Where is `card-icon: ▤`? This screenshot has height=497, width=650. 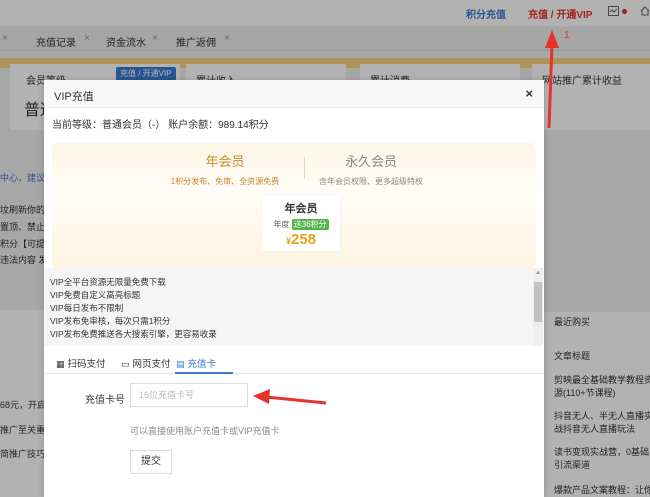
card-icon: ▤ is located at coordinates (180, 364).